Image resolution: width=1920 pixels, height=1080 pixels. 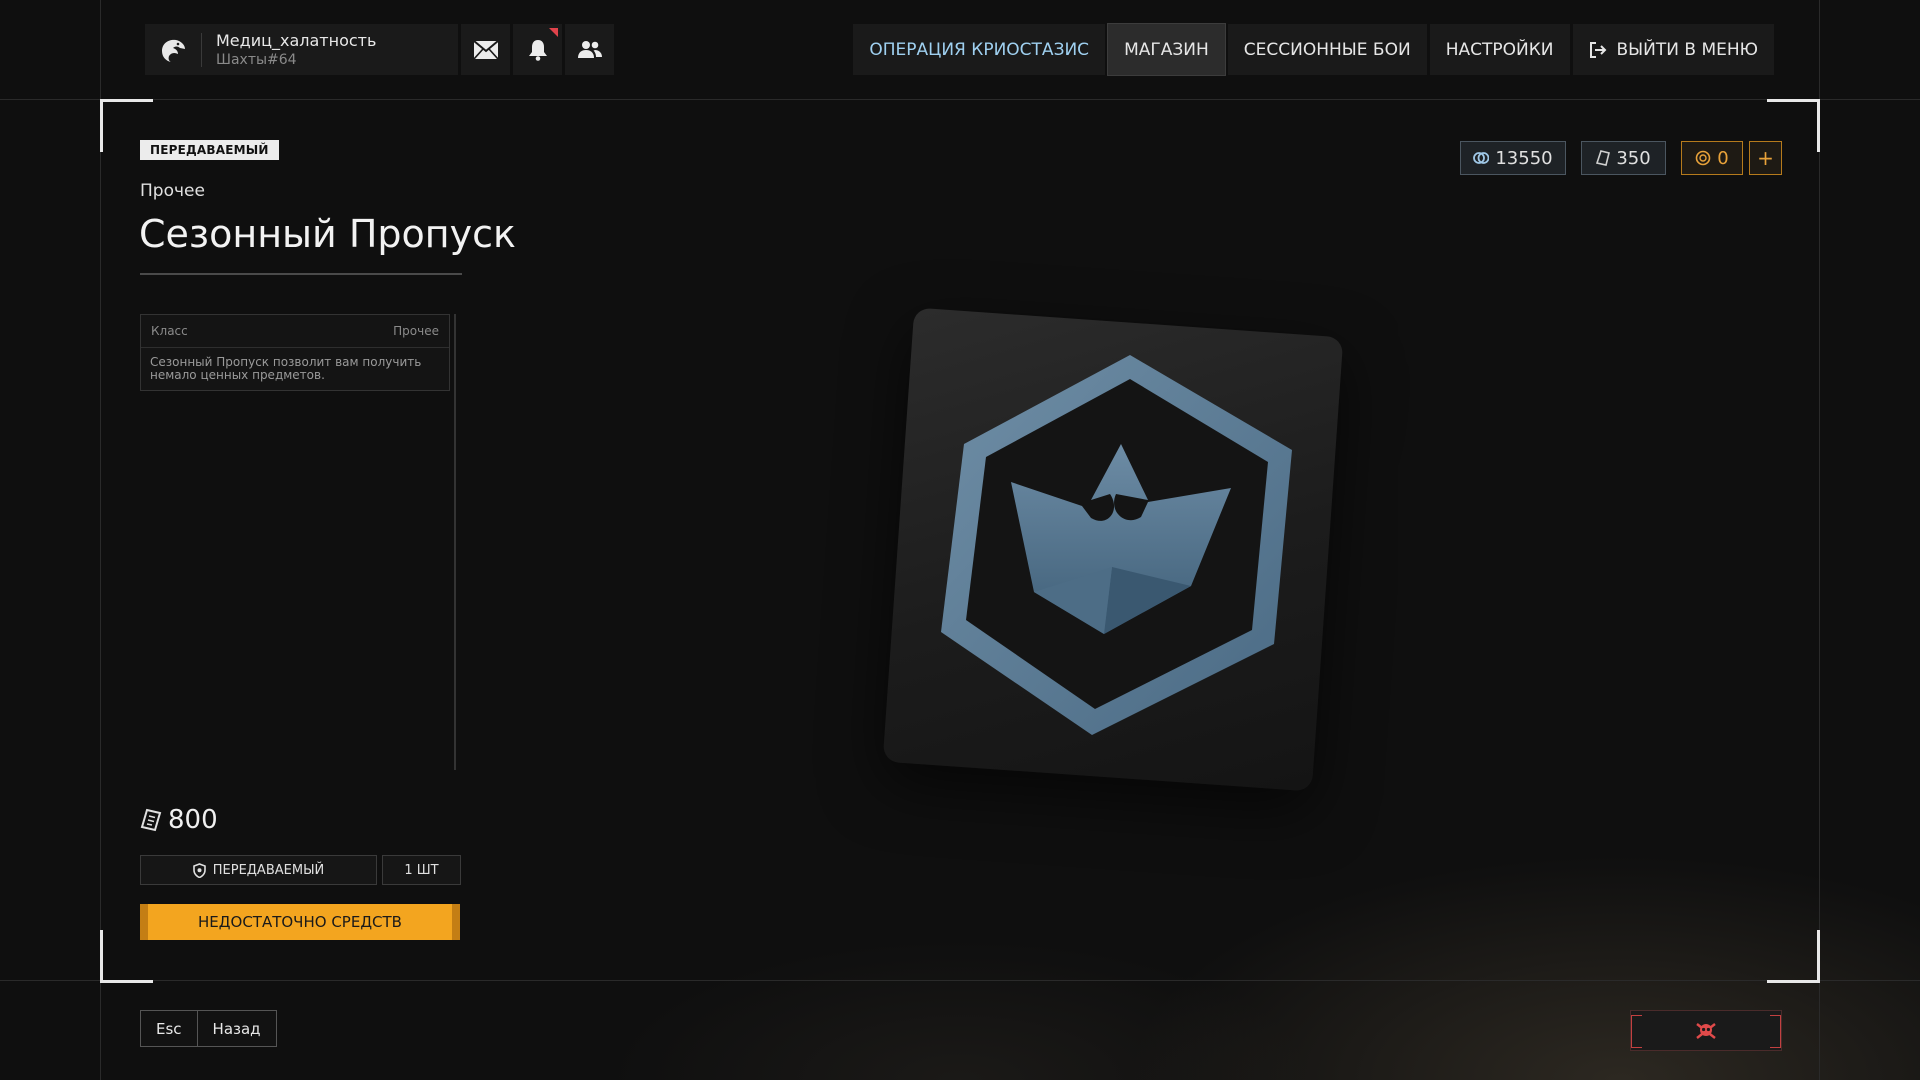 What do you see at coordinates (1598, 50) in the screenshot?
I see `exit-icon` at bounding box center [1598, 50].